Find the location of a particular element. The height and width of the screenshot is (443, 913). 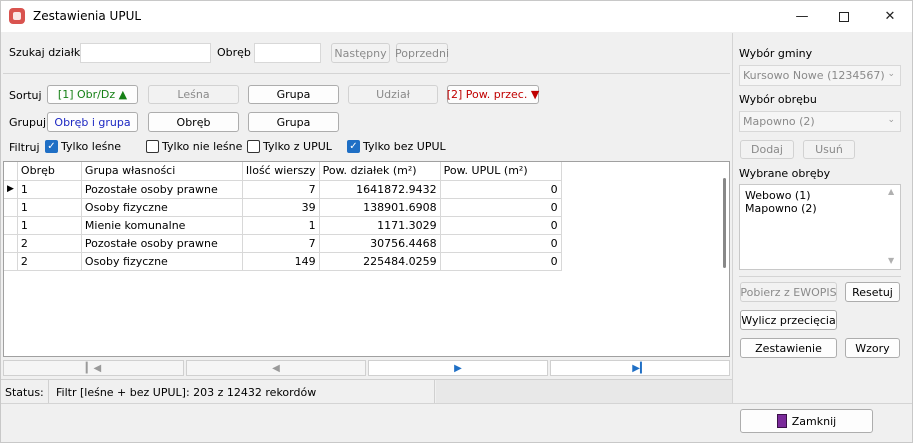

close-icon: ✕ is located at coordinates (890, 16).